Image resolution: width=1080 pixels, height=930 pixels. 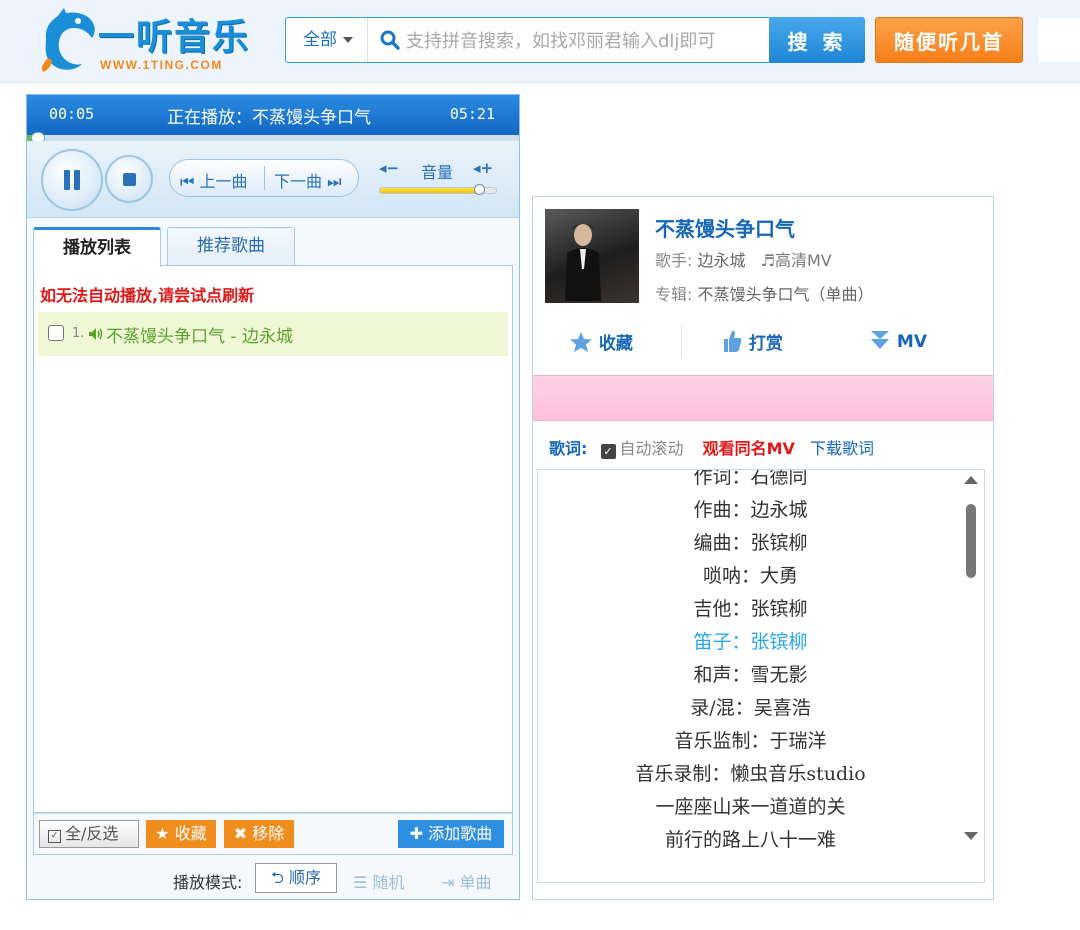 What do you see at coordinates (750, 807) in the screenshot?
I see `lyric-line: 一座座山来一道道的关` at bounding box center [750, 807].